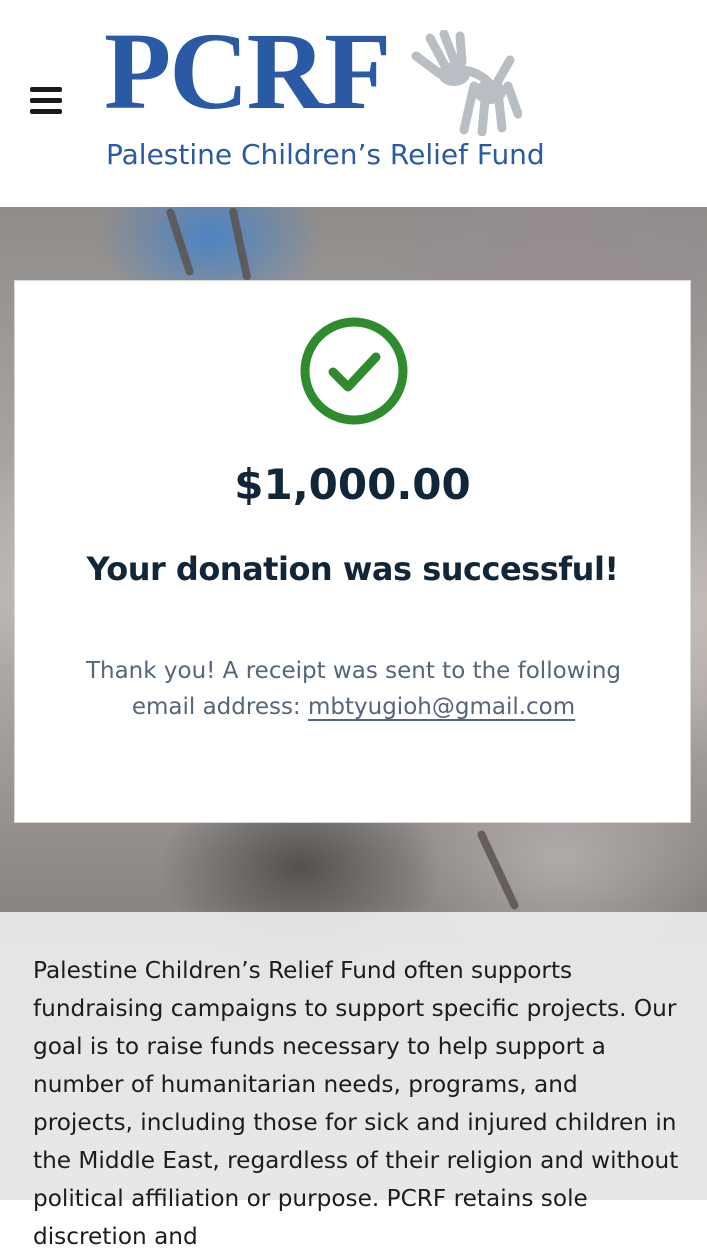 Image resolution: width=707 pixels, height=1256 pixels. What do you see at coordinates (441, 707) in the screenshot?
I see `receipt-email-link: mbtyugioh@gmail.com` at bounding box center [441, 707].